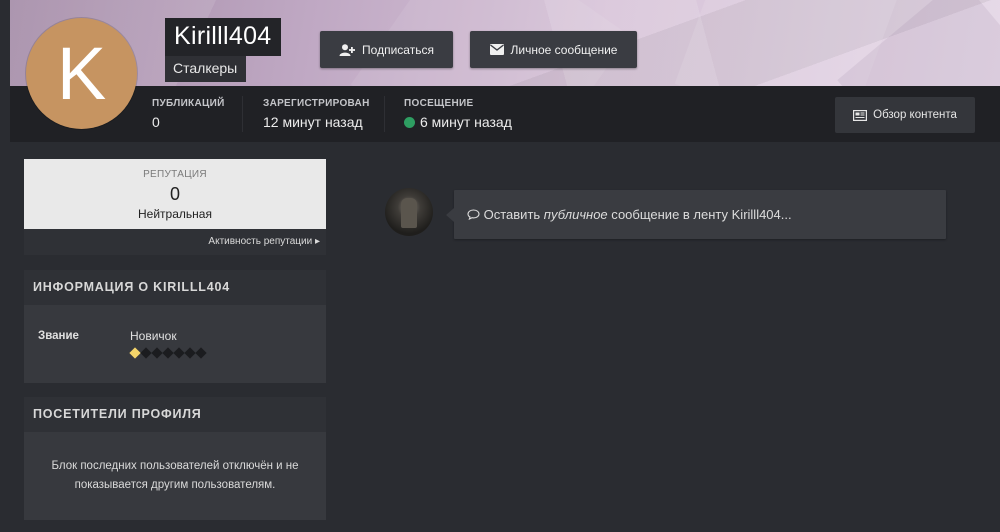 This screenshot has width=1000, height=532. What do you see at coordinates (564, 49) in the screenshot?
I see `message-label: Личное сообщение` at bounding box center [564, 49].